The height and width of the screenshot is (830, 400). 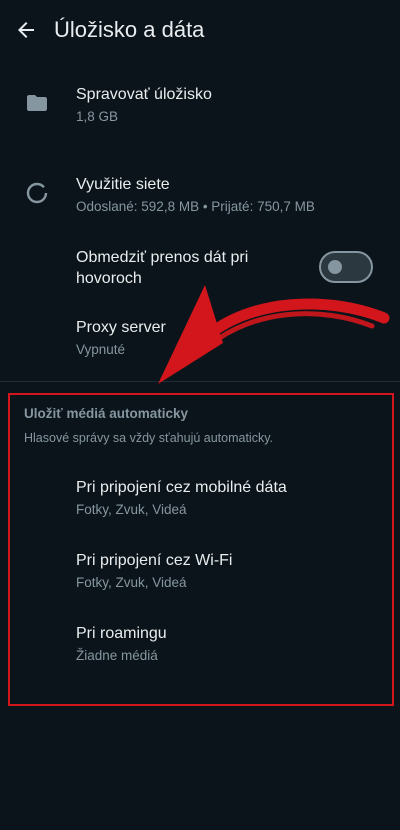 What do you see at coordinates (121, 327) in the screenshot?
I see `proxy-server-label: Proxy server` at bounding box center [121, 327].